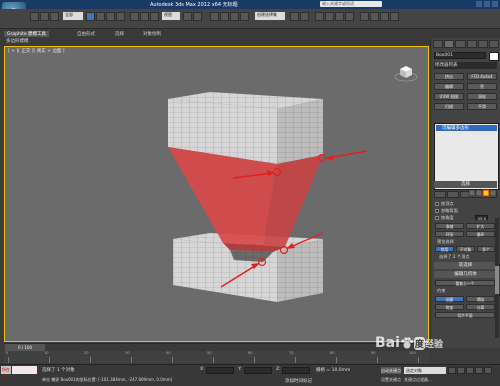 The image size is (500, 386). I want to click on tick-mark, so click(254, 360).